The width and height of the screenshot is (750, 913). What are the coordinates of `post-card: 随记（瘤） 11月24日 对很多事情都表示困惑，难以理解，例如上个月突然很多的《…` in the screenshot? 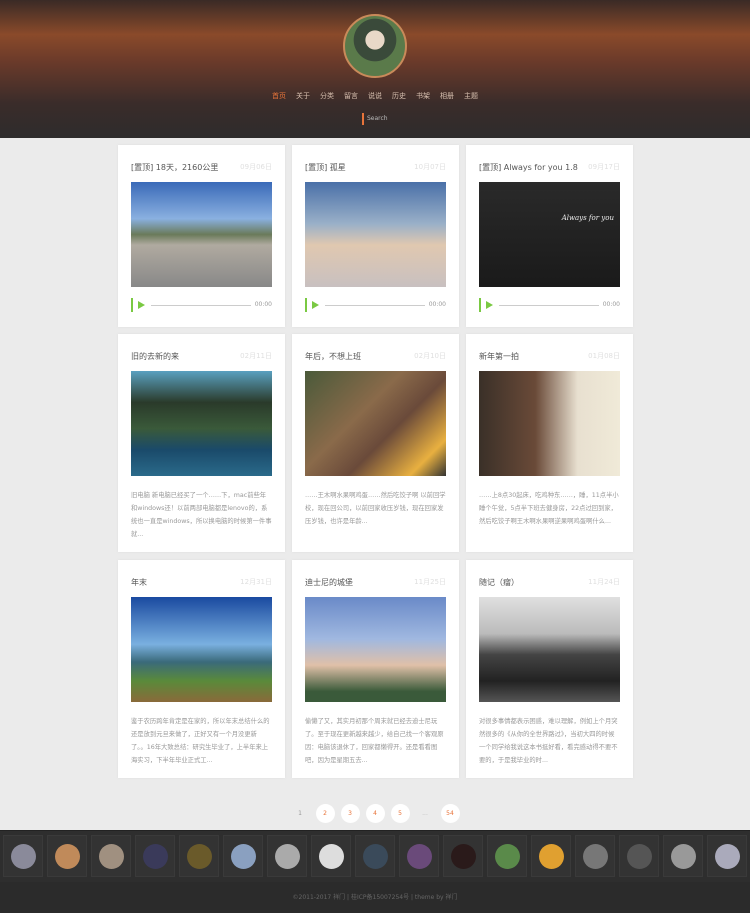 It's located at (549, 669).